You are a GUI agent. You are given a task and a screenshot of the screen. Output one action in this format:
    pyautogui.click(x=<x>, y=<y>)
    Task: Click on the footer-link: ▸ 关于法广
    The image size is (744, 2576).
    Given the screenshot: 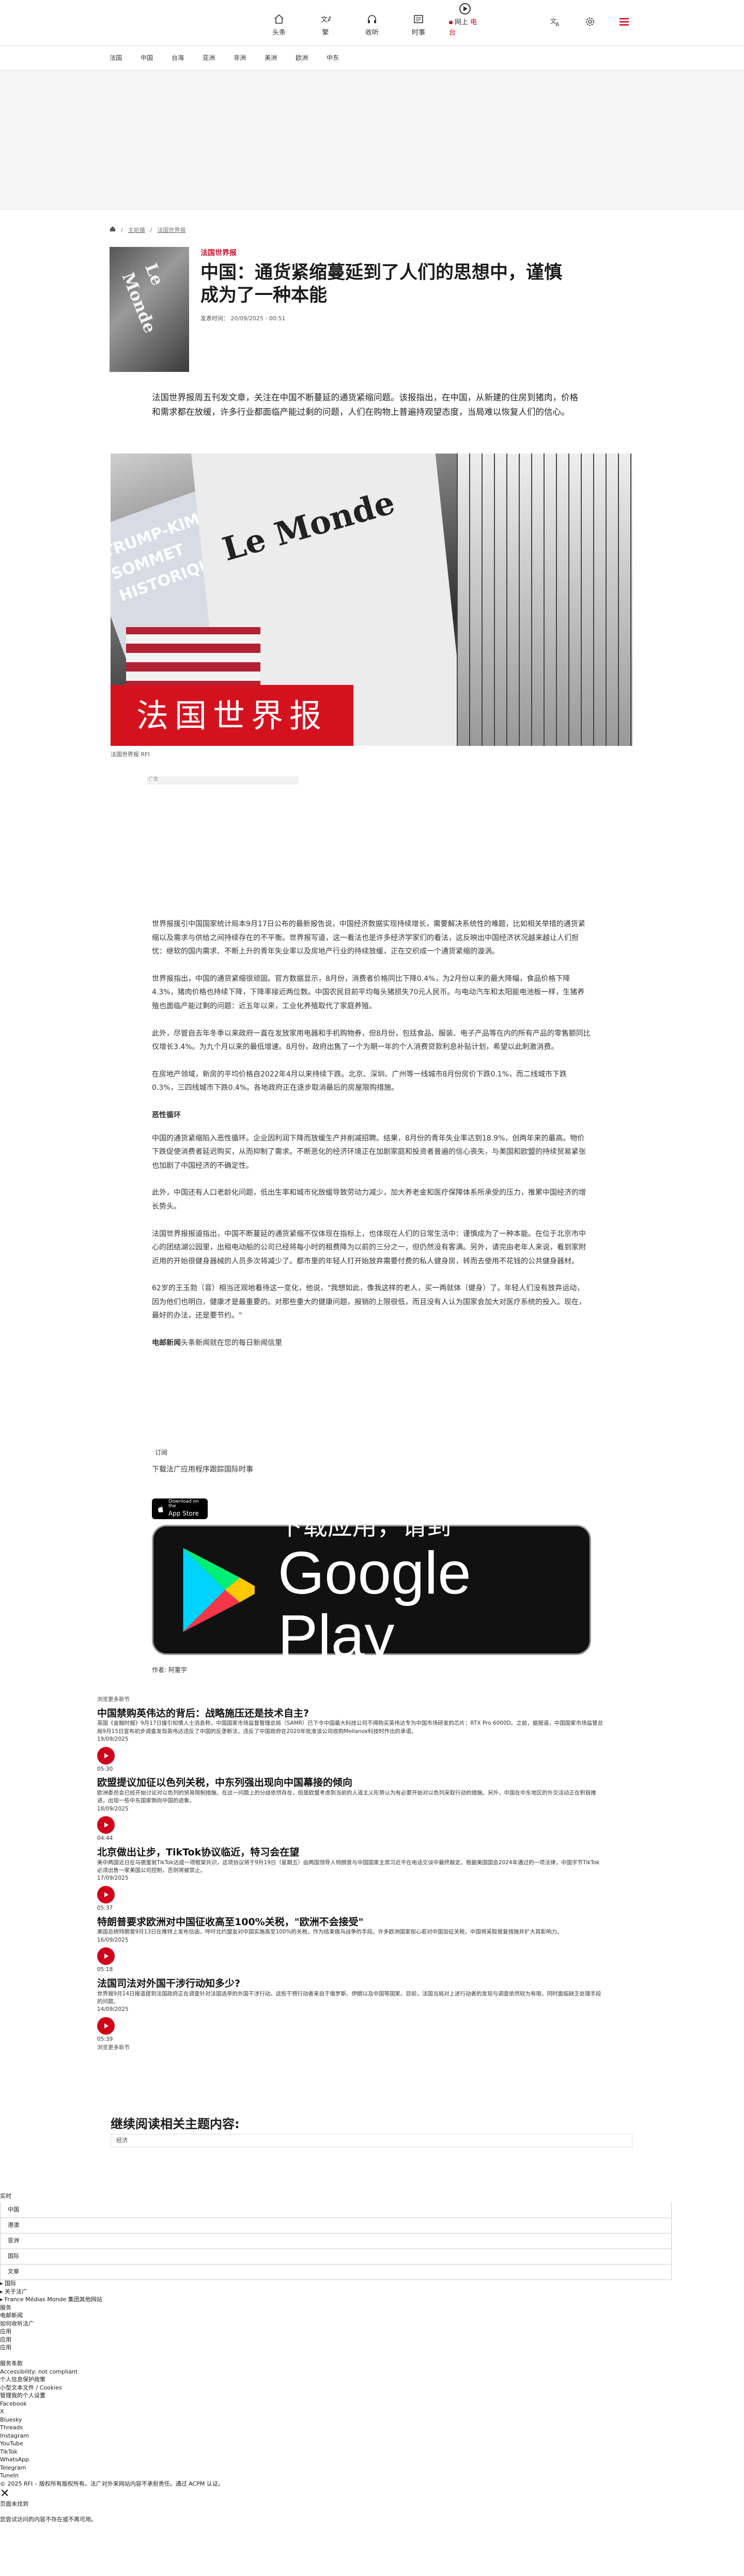 What is the action you would take?
    pyautogui.click(x=112, y=2292)
    